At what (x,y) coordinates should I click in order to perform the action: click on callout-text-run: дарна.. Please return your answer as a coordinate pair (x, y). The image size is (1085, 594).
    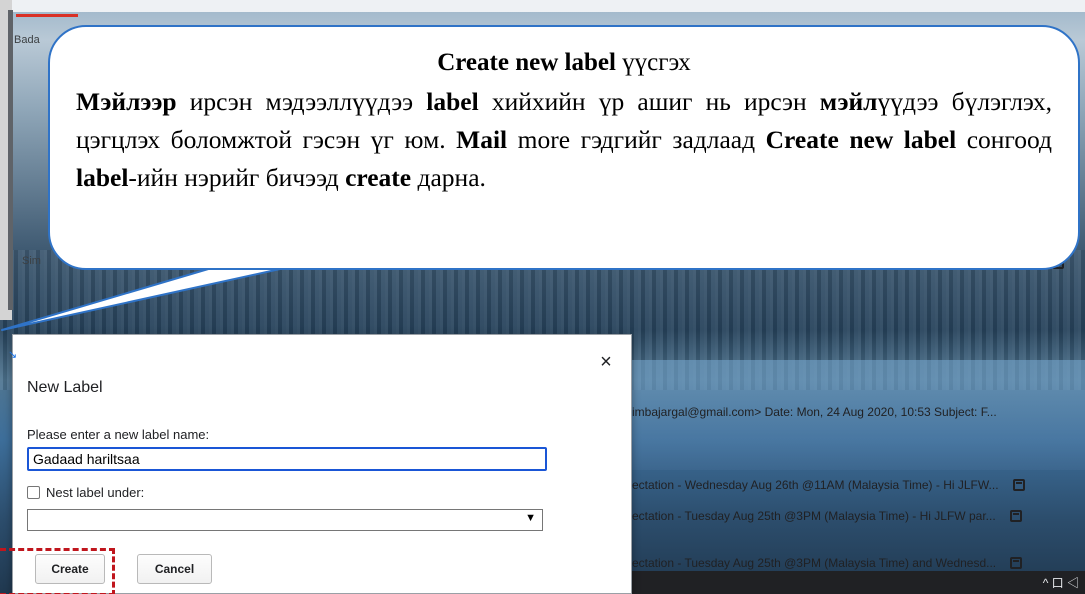
    Looking at the image, I should click on (448, 177).